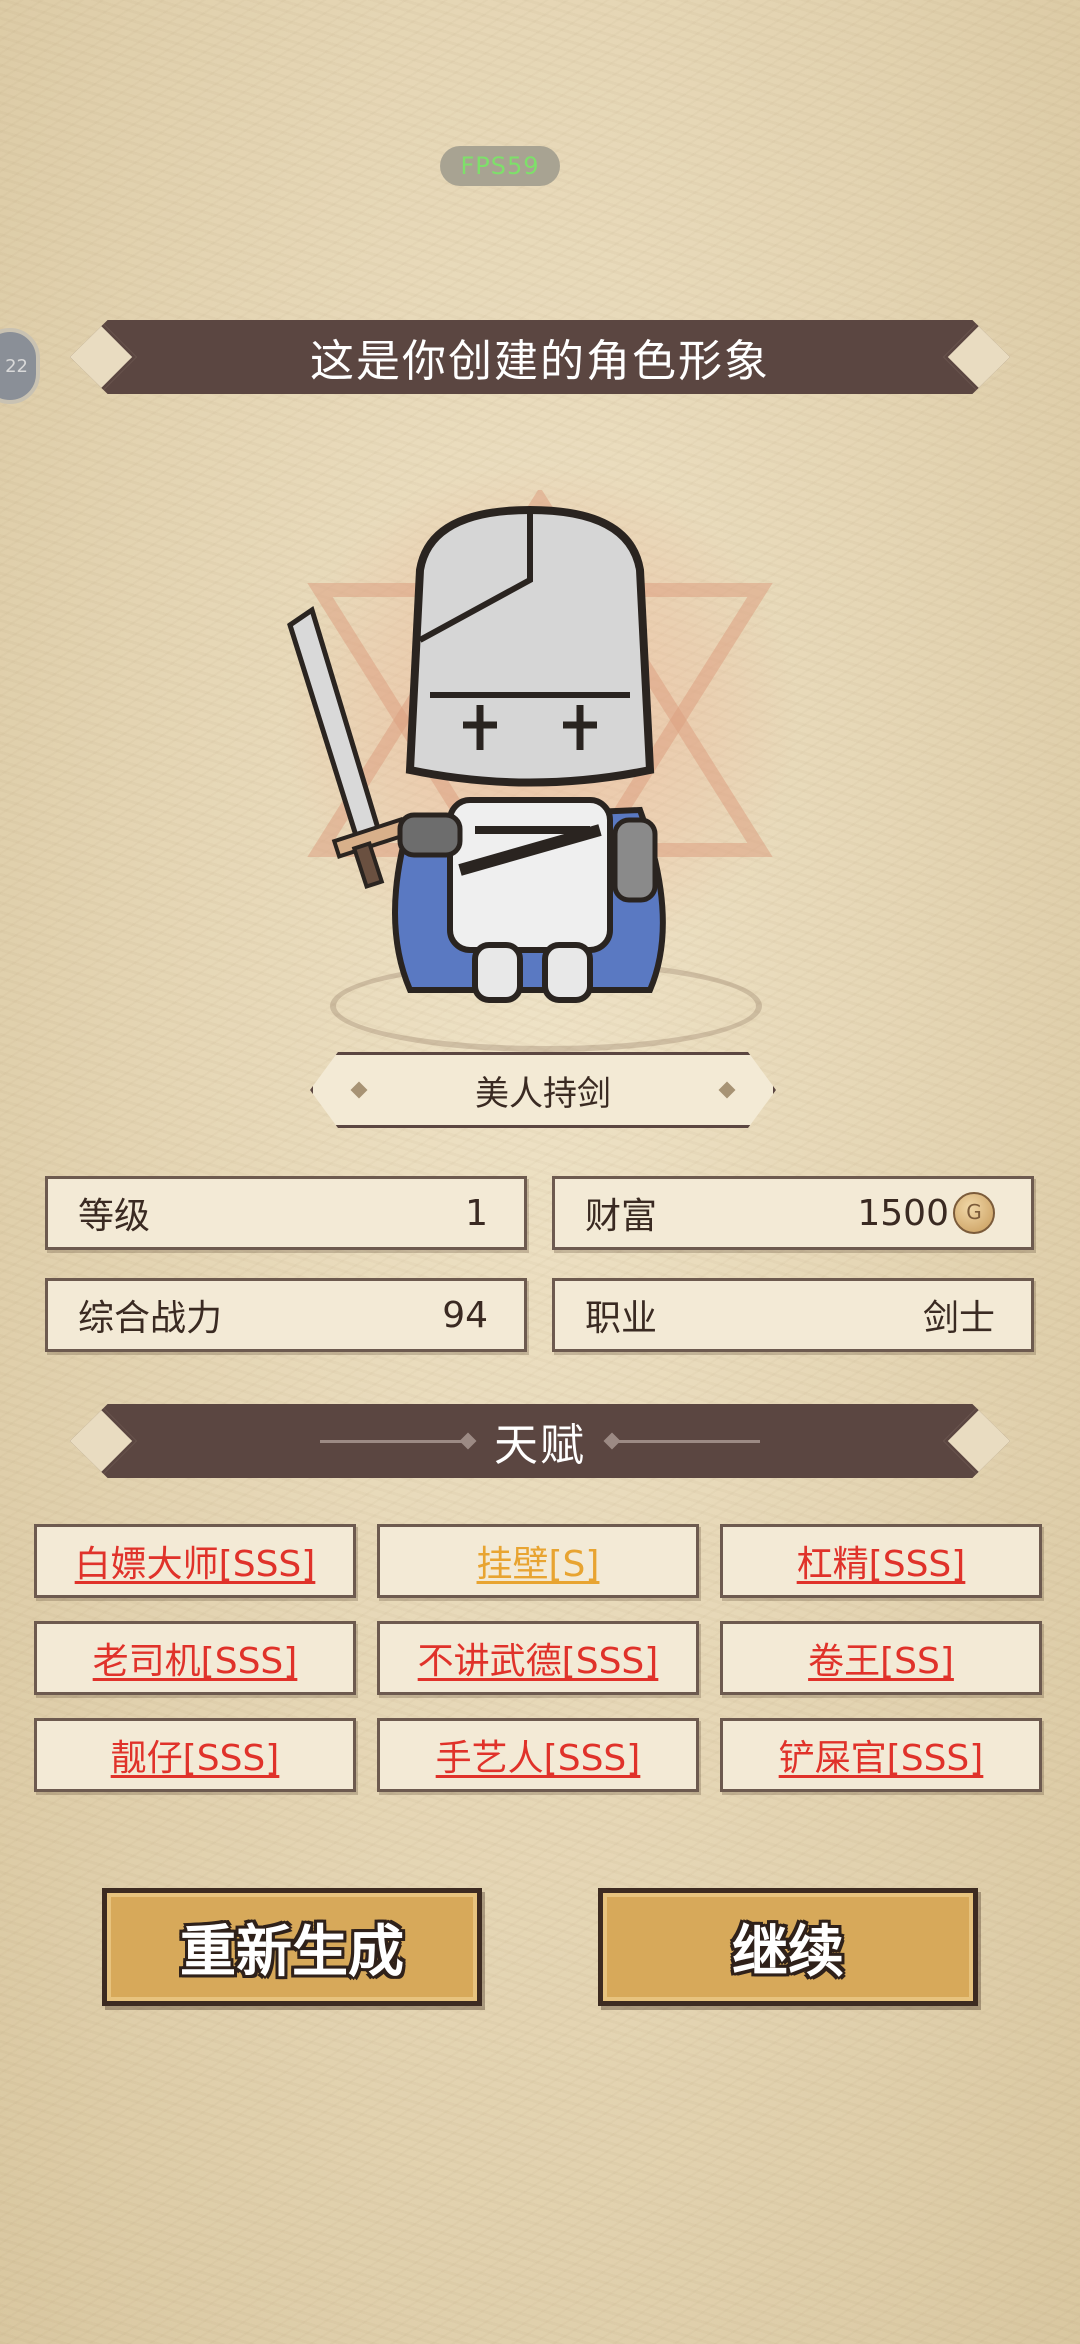  I want to click on stat-label: 等级, so click(114, 1216).